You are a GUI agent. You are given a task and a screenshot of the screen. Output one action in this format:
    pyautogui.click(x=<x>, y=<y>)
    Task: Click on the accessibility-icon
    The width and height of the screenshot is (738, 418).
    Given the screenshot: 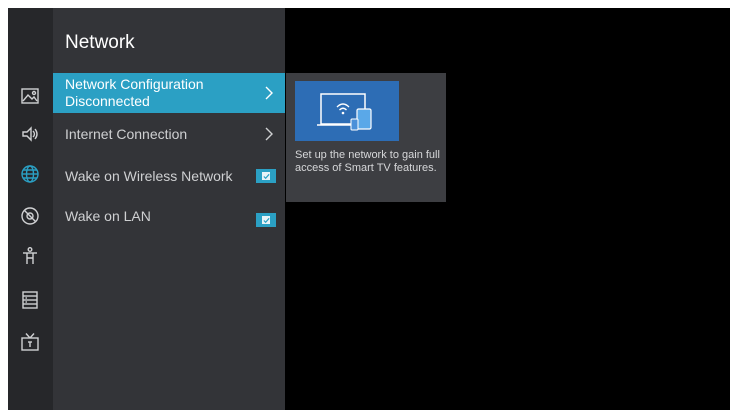 What is the action you would take?
    pyautogui.click(x=30, y=256)
    